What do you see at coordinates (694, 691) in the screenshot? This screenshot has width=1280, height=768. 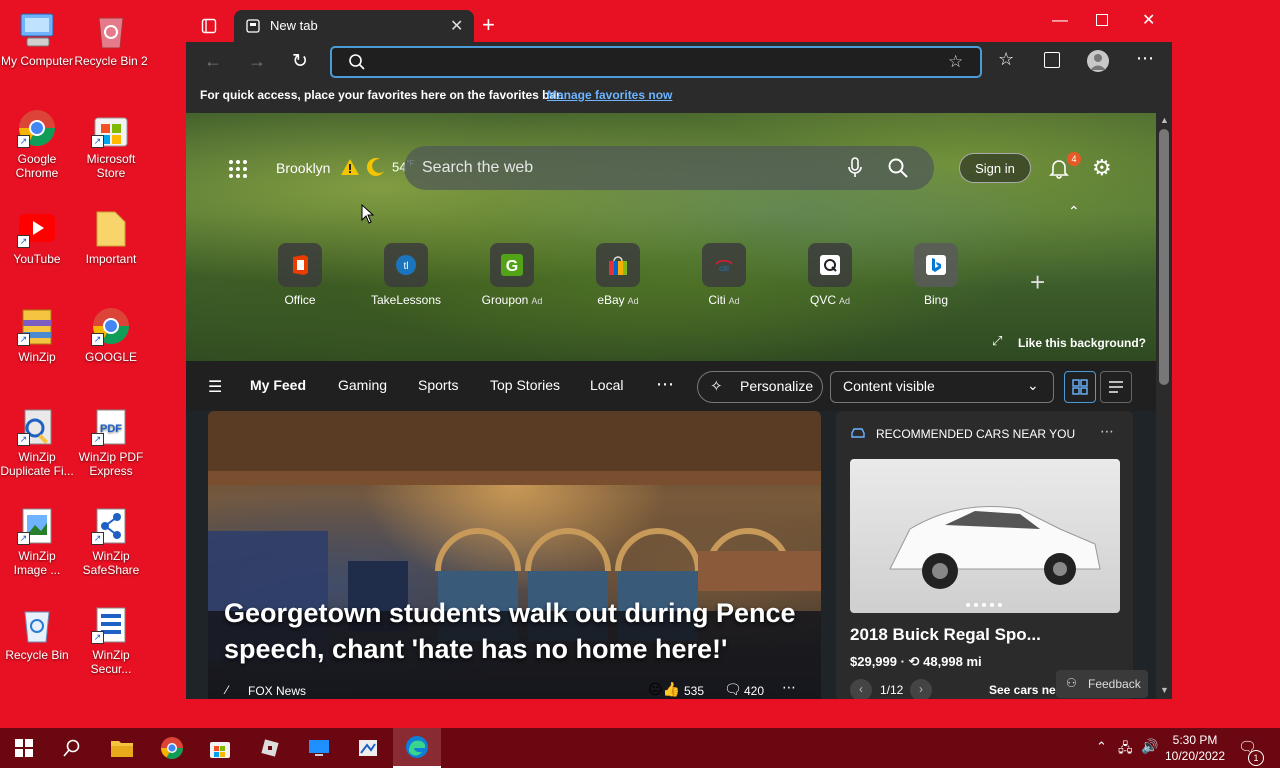 I see `reaction-count: 535` at bounding box center [694, 691].